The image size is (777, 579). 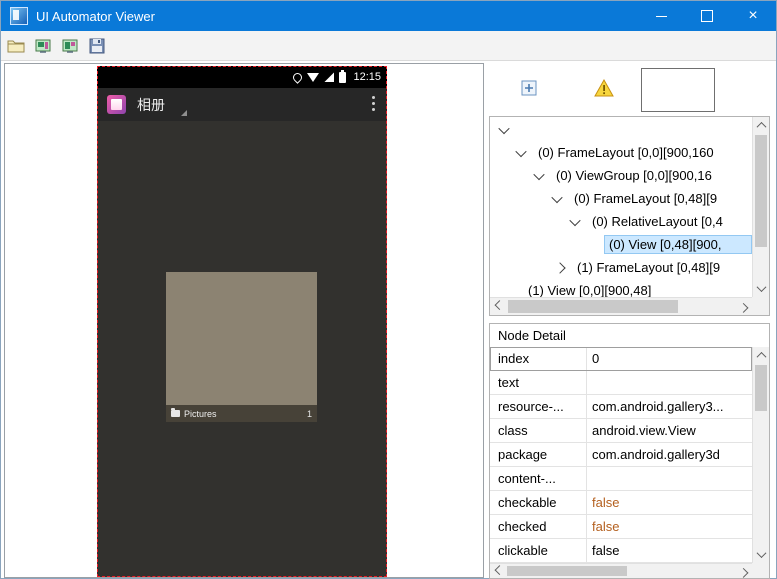 I want to click on tree-node-framelayout-1: (1) FrameLayout [0,48][9, so click(x=621, y=267).